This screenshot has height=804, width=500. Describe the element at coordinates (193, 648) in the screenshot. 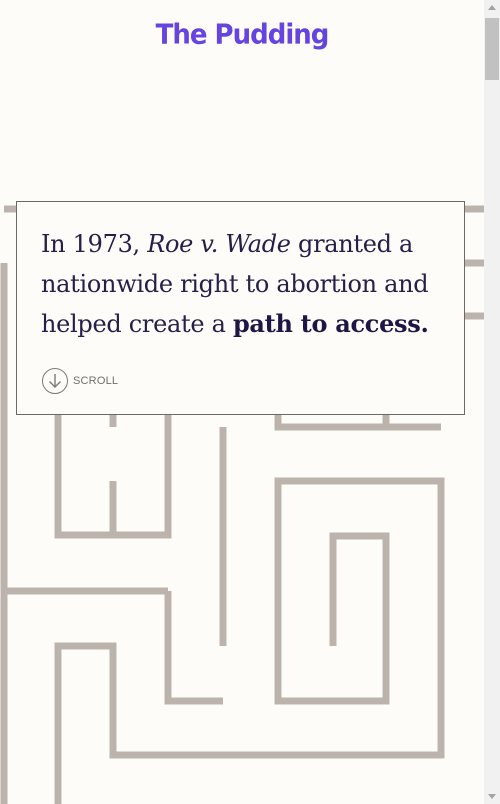

I see `maze-wall` at that location.